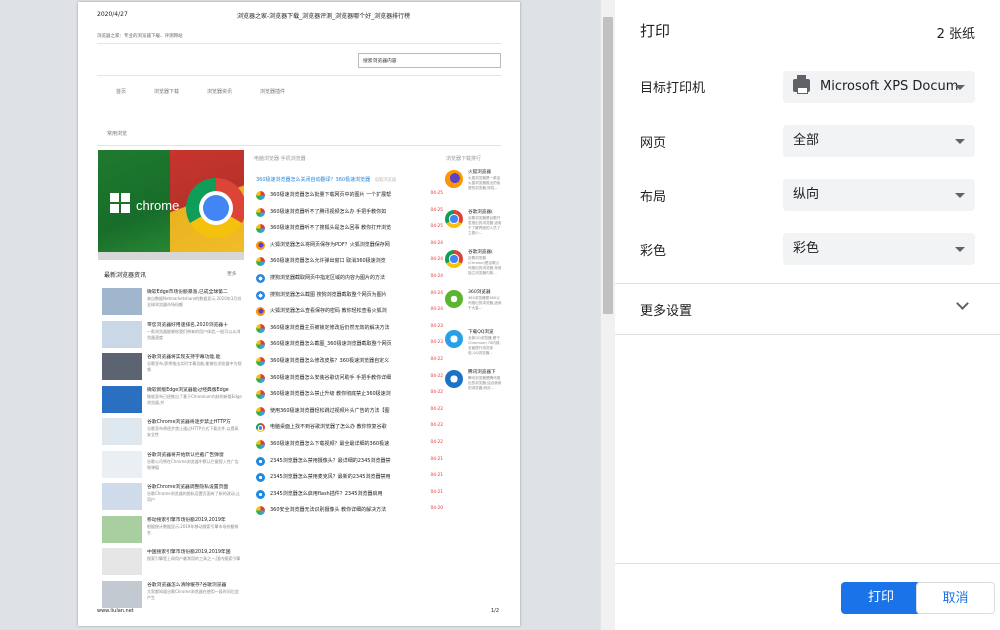  What do you see at coordinates (349, 428) in the screenshot?
I see `article-item: 电脑桌面上找不到谷歌浏览器了怎么办 教你恢复谷歌 04-22` at bounding box center [349, 428].